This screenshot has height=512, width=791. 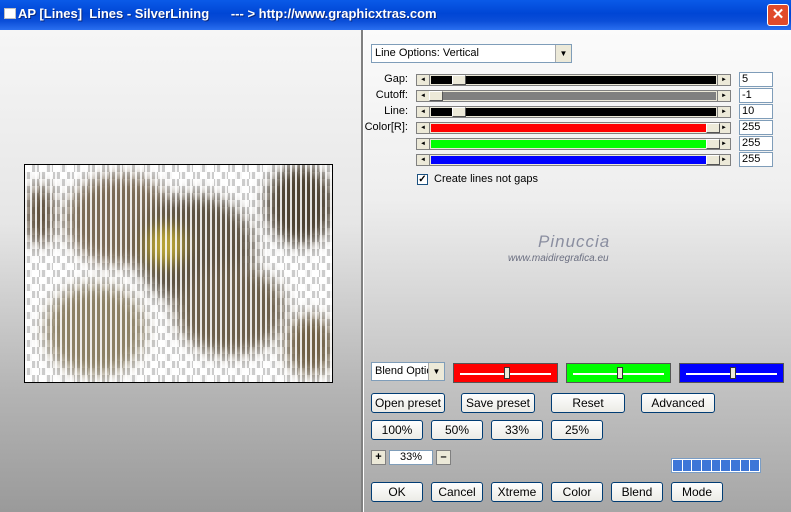 I want to click on advanced-button: Advanced, so click(x=678, y=403).